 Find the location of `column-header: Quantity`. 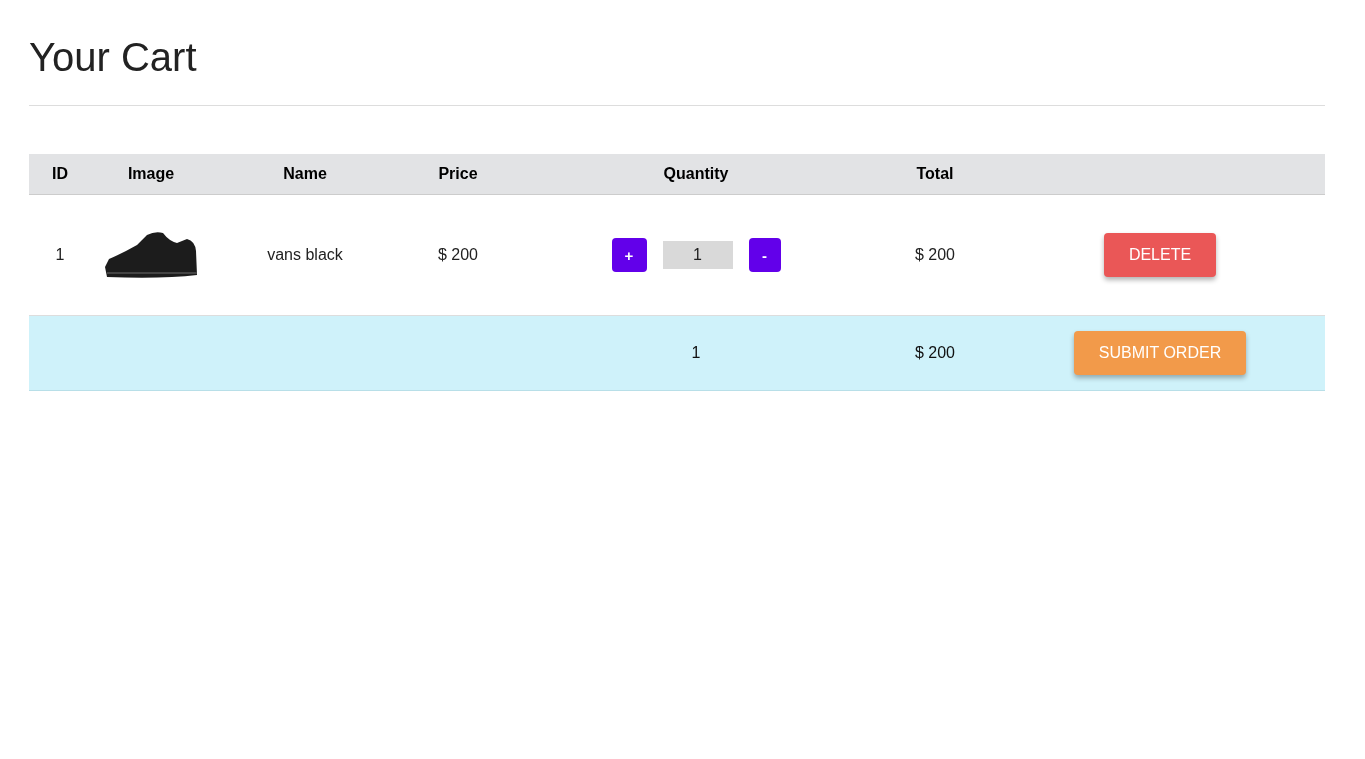

column-header: Quantity is located at coordinates (696, 174).